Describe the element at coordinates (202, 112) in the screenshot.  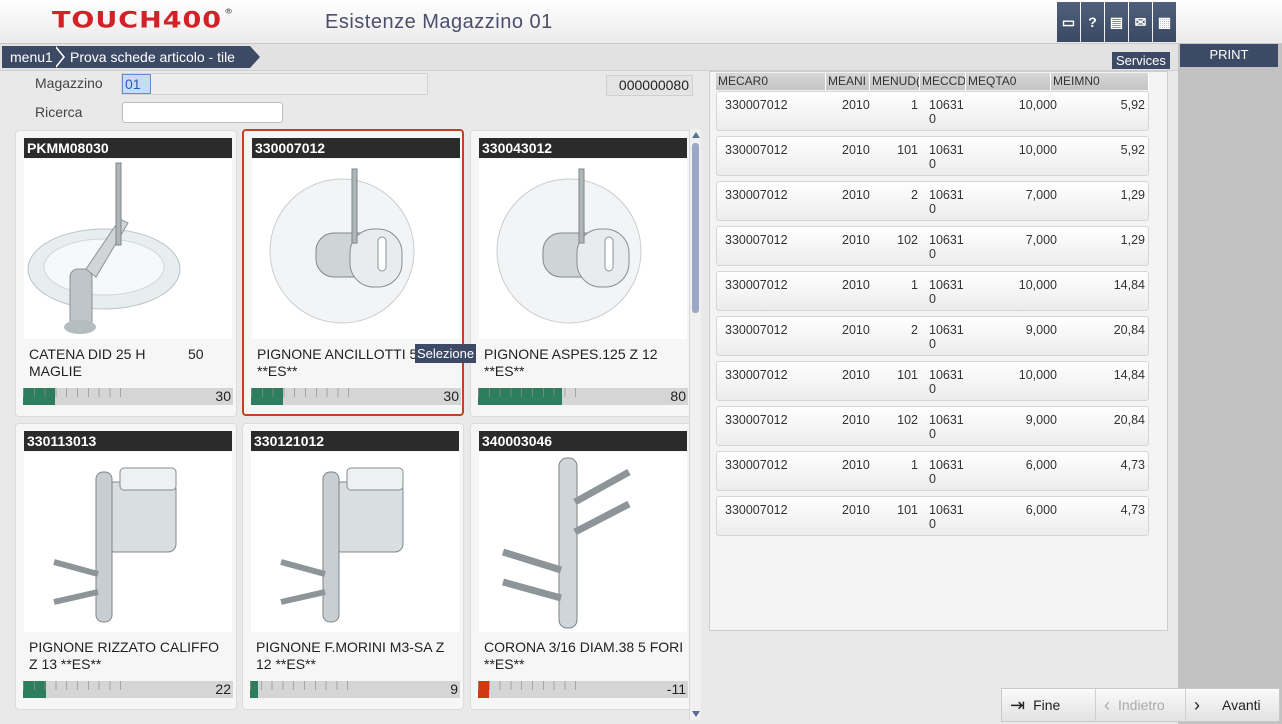
I see `search-input` at that location.